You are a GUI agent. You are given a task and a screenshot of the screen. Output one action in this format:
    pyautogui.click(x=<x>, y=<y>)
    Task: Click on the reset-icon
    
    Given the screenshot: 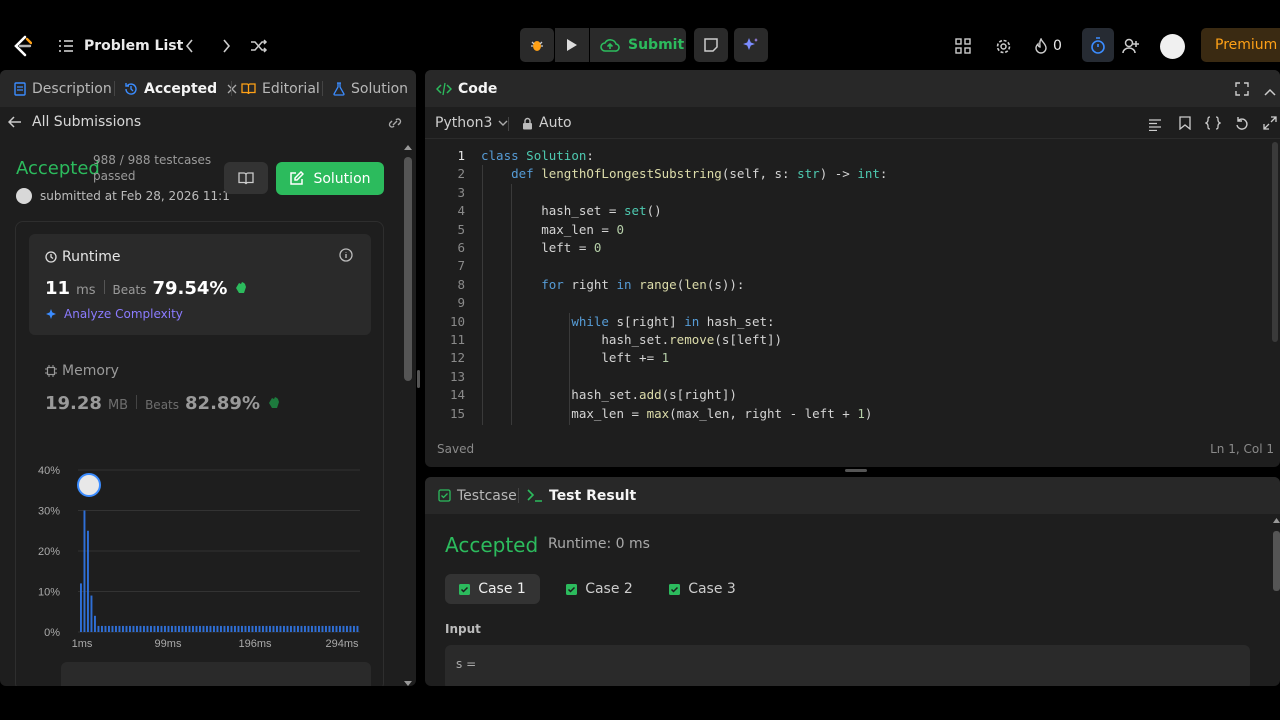 What is the action you would take?
    pyautogui.click(x=1242, y=124)
    